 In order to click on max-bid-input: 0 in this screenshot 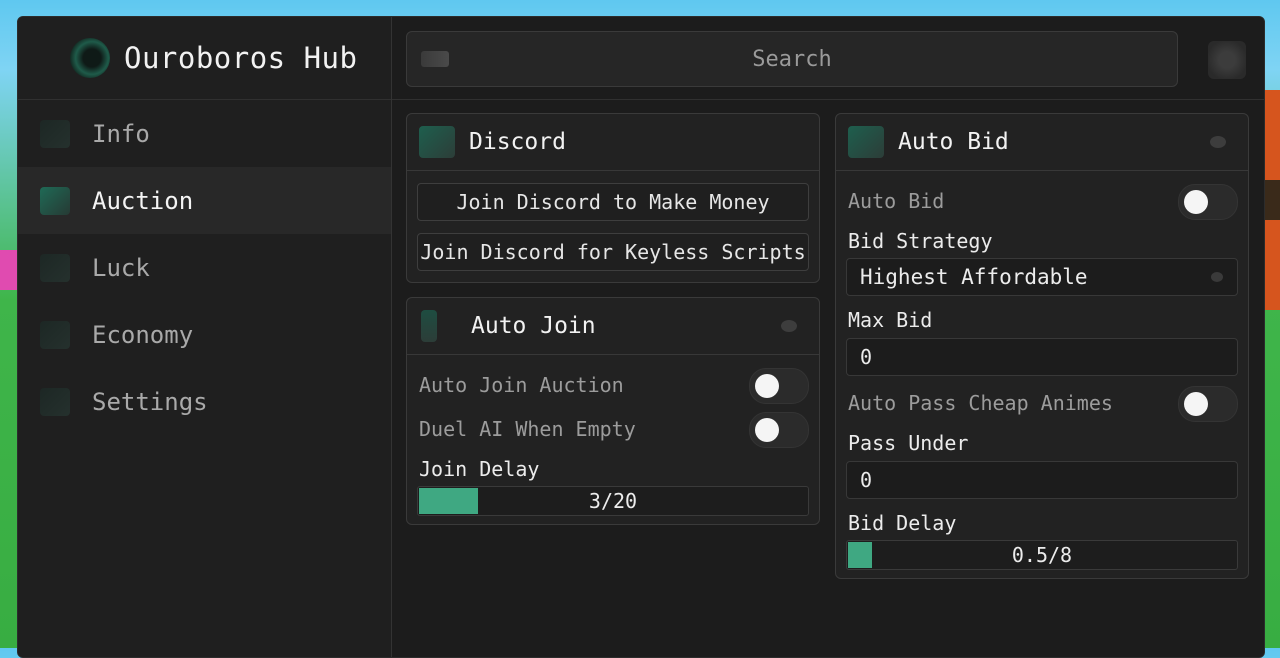, I will do `click(1042, 357)`.